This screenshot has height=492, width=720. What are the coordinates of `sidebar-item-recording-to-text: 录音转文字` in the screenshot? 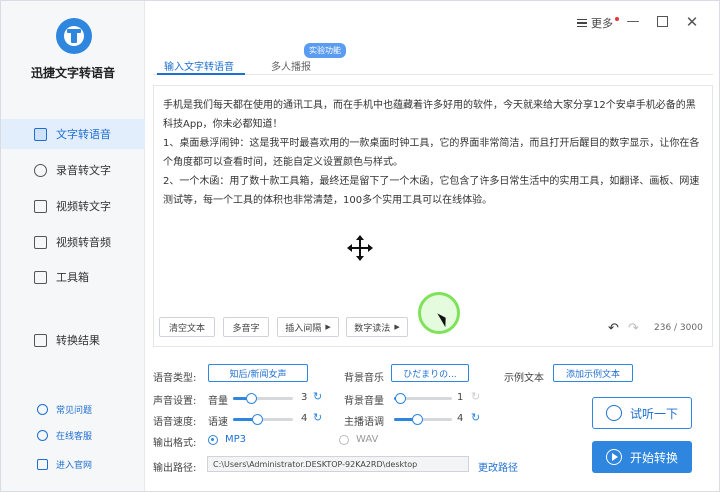 It's located at (73, 170).